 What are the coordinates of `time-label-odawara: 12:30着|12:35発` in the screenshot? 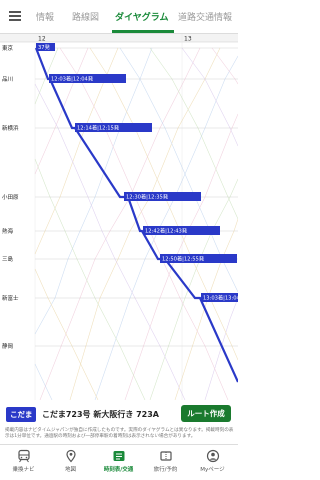 It's located at (147, 197).